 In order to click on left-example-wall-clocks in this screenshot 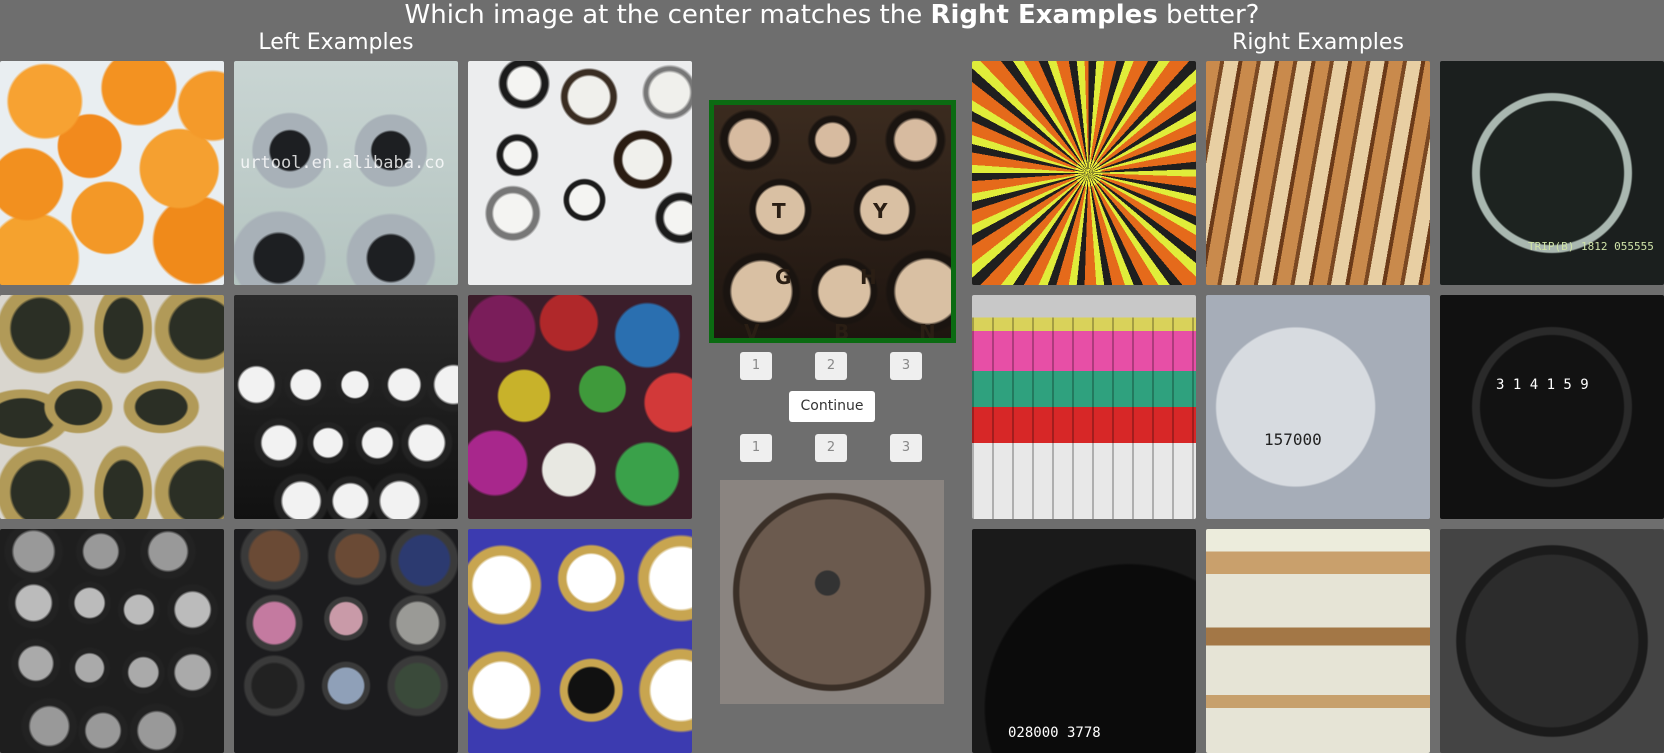, I will do `click(580, 173)`.